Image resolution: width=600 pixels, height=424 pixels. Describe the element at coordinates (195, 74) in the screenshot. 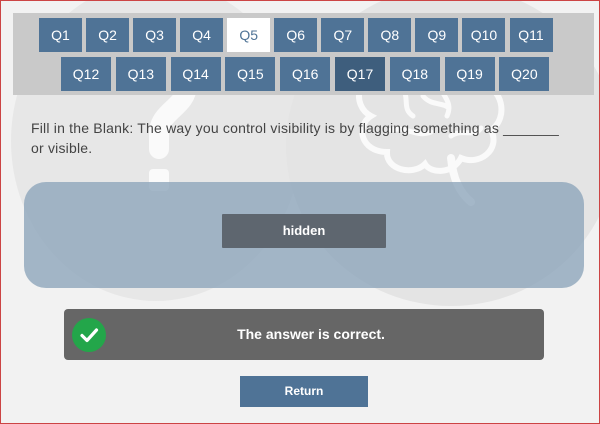

I see `question-button-q14: Q14` at that location.